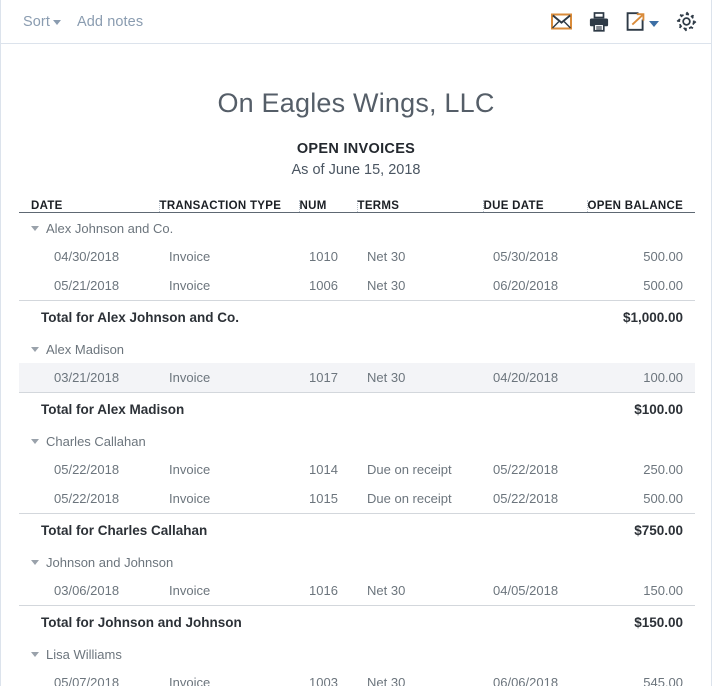  What do you see at coordinates (526, 590) in the screenshot?
I see `cell-due-date: 04/05/2018` at bounding box center [526, 590].